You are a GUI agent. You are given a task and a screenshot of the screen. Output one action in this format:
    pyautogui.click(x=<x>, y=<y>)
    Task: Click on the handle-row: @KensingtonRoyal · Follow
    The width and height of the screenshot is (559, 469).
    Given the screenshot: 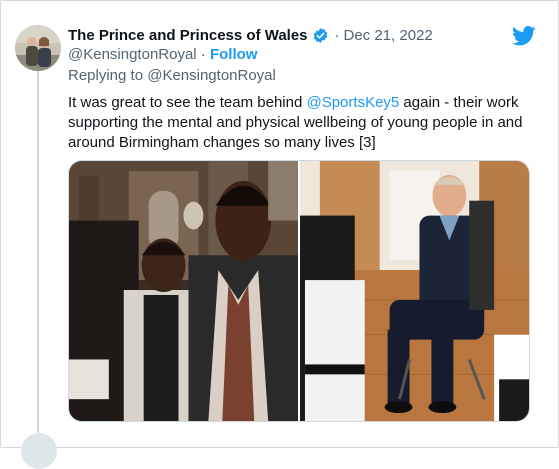 What is the action you would take?
    pyautogui.click(x=162, y=54)
    